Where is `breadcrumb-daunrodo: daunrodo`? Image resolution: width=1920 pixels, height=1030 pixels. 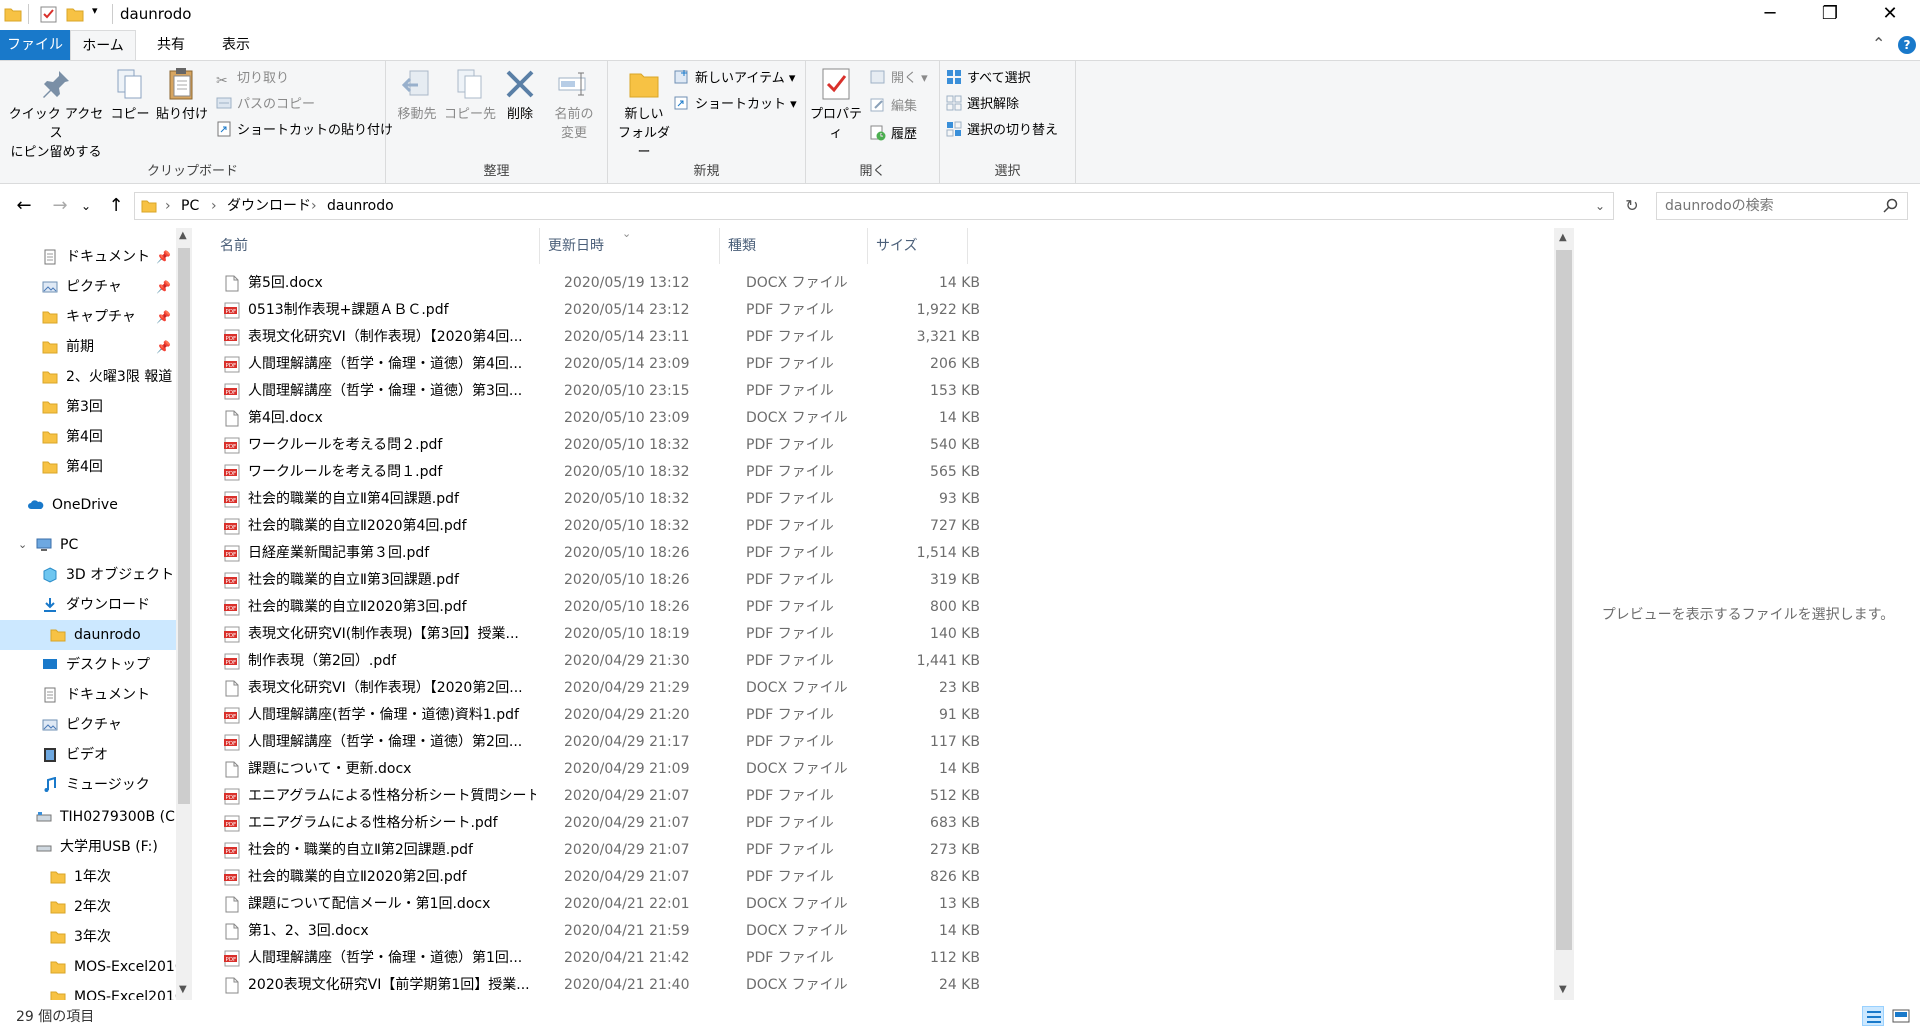 breadcrumb-daunrodo: daunrodo is located at coordinates (360, 206).